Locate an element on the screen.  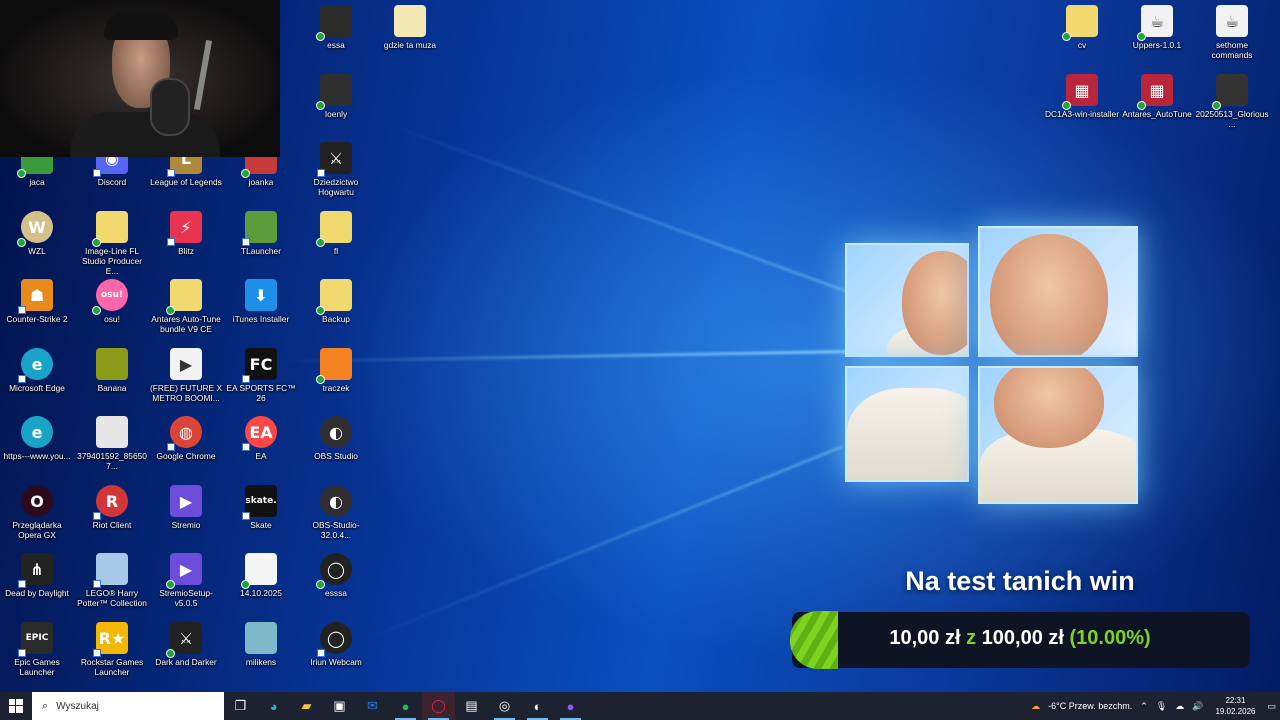
photos-icon: ▤ is located at coordinates (471, 705).